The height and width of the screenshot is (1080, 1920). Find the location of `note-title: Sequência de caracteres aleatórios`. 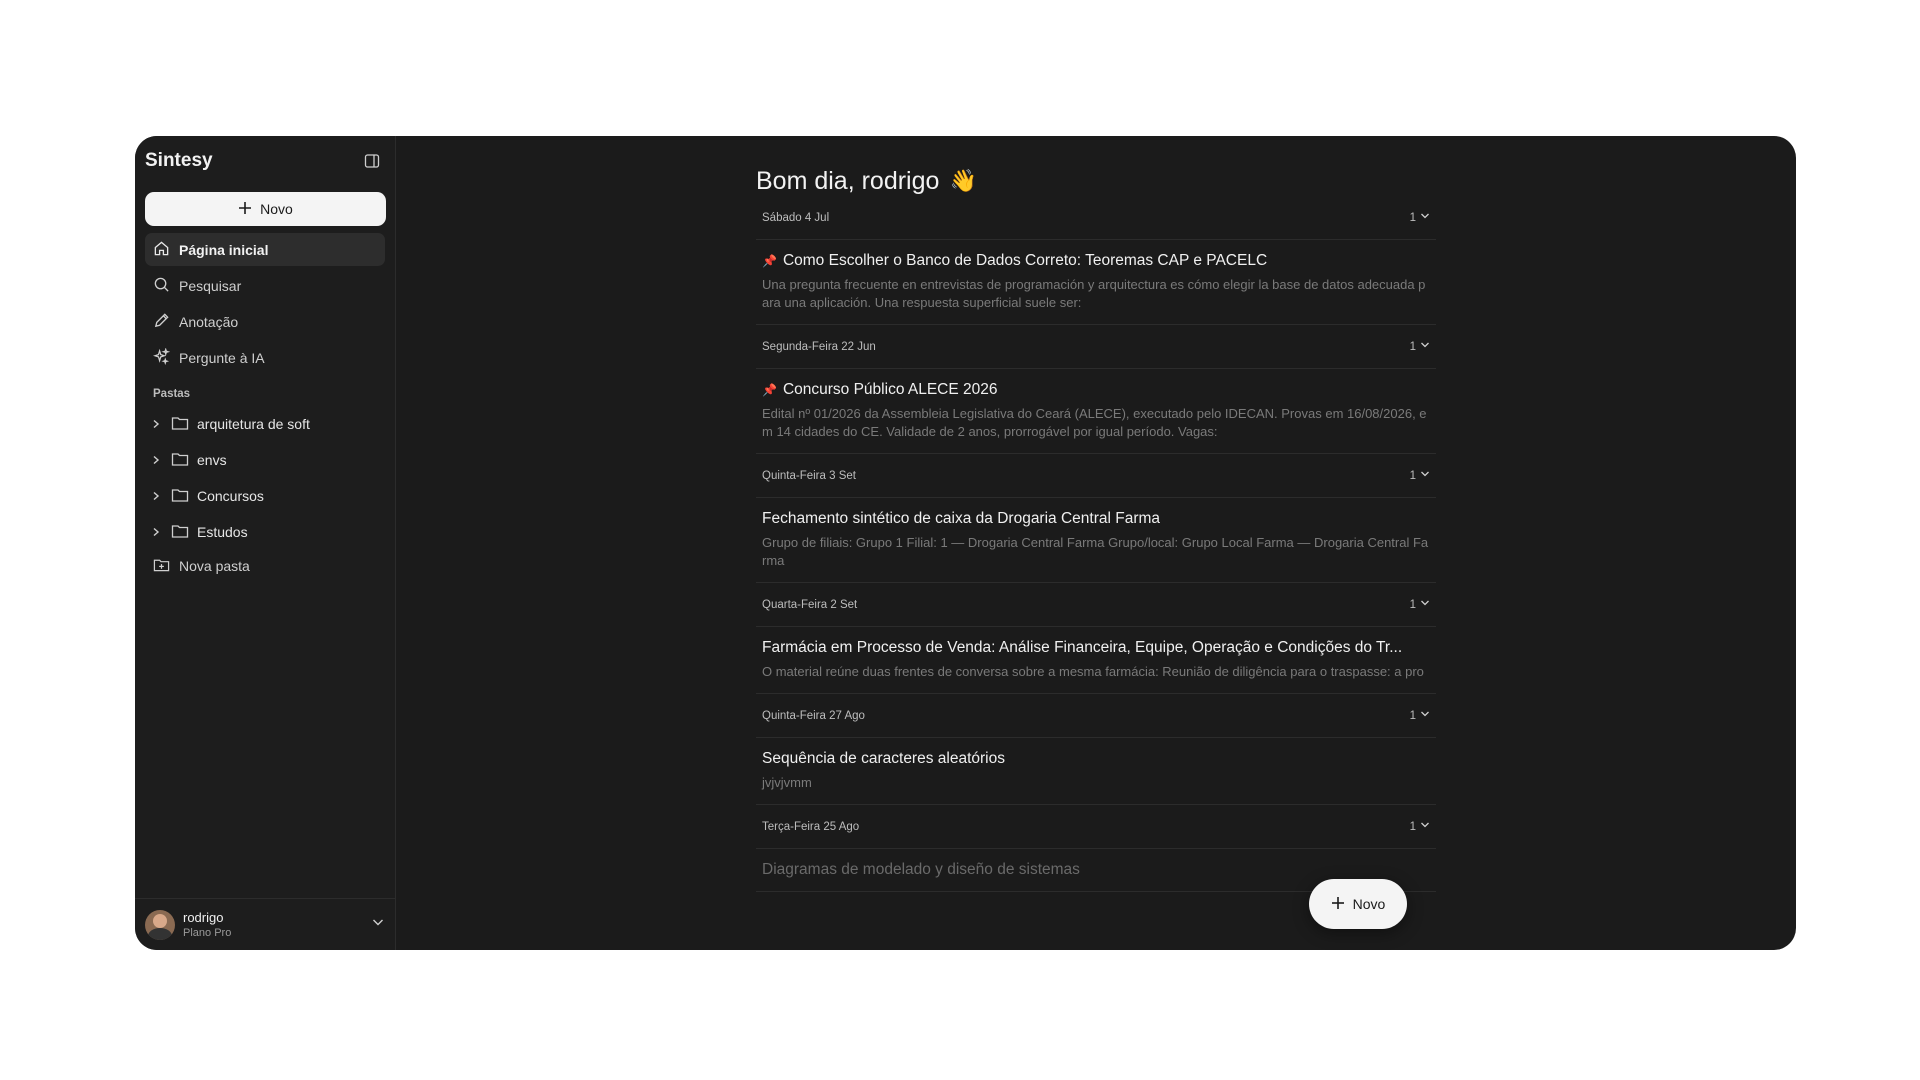

note-title: Sequência de caracteres aleatórios is located at coordinates (883, 758).